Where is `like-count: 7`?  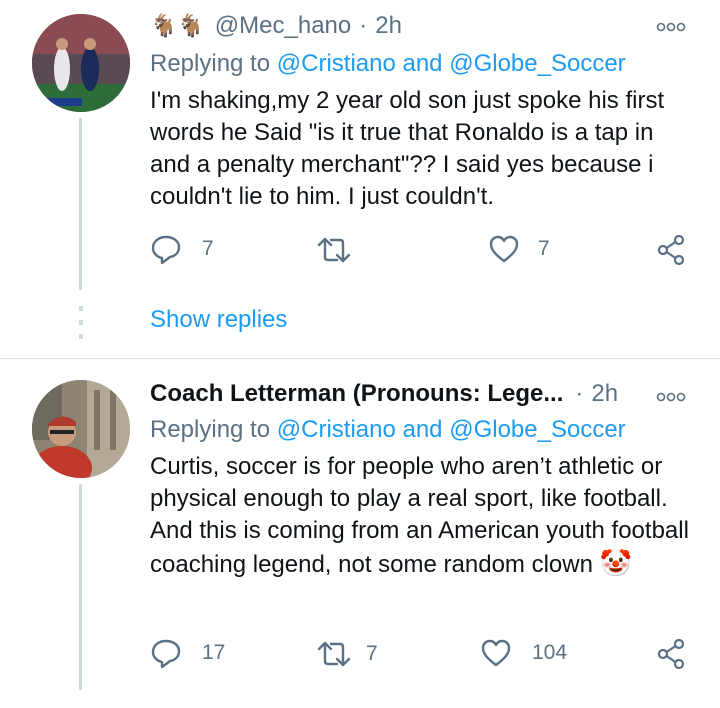 like-count: 7 is located at coordinates (544, 248).